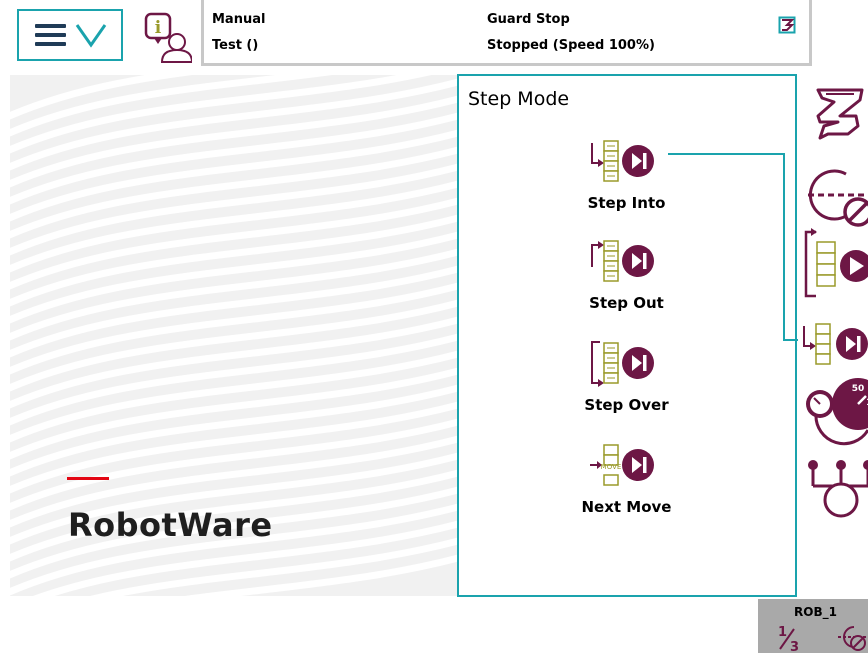 The height and width of the screenshot is (653, 868). Describe the element at coordinates (787, 25) in the screenshot. I see `robot-status-icon` at that location.